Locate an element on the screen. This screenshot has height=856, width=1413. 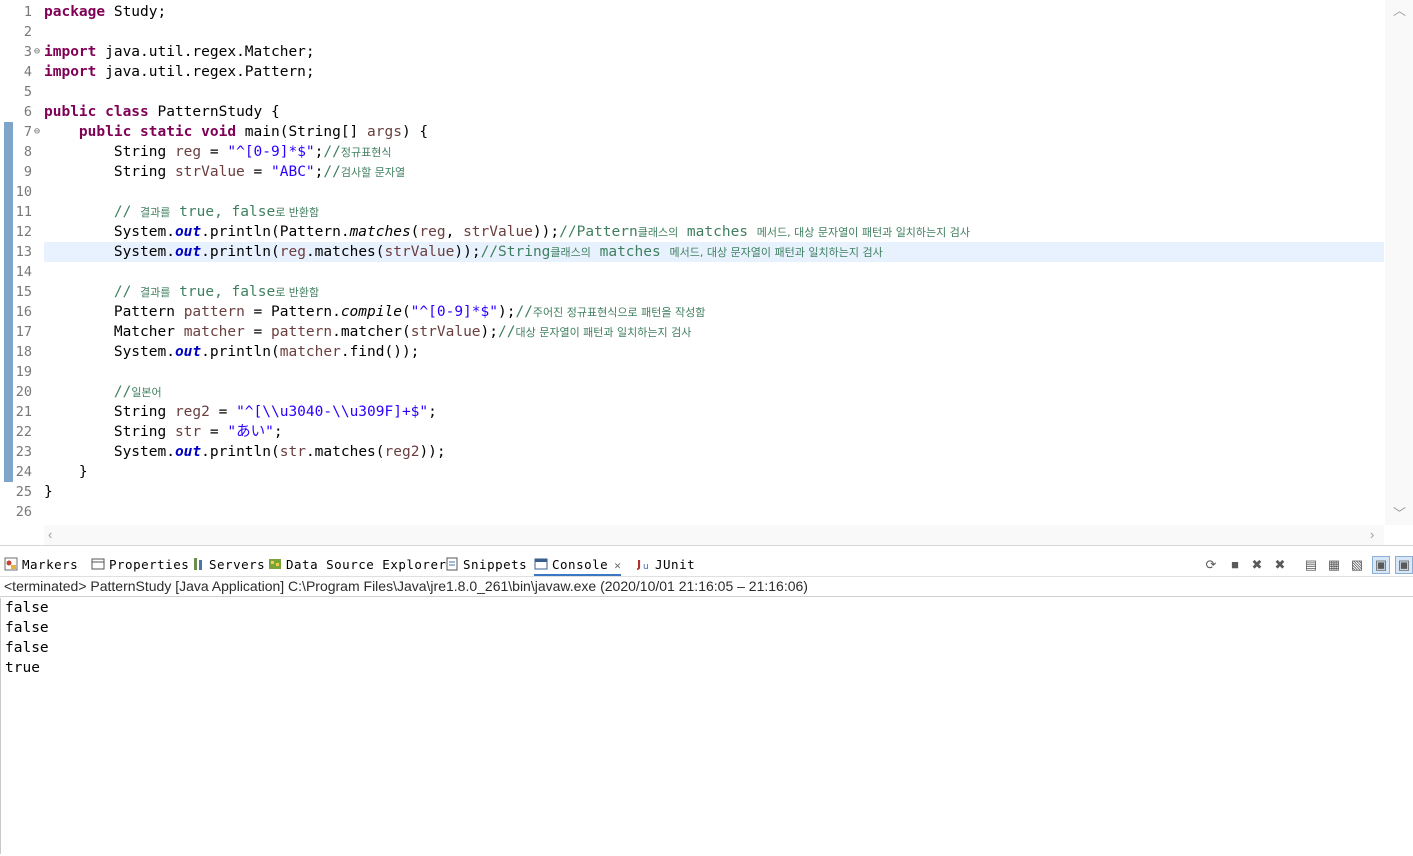
data-source-icon is located at coordinates (275, 564).